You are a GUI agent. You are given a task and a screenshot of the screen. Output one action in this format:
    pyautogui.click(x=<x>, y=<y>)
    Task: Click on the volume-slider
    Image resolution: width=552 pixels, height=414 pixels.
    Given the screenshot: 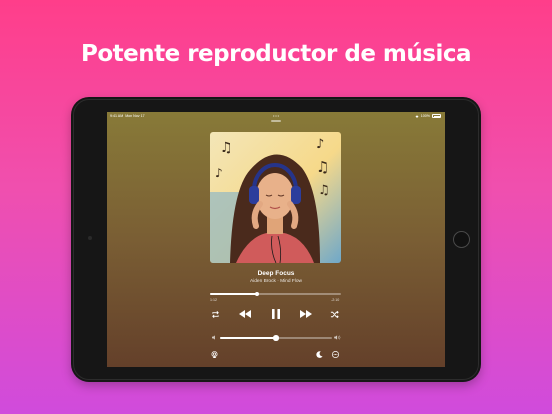 What is the action you would take?
    pyautogui.click(x=276, y=338)
    